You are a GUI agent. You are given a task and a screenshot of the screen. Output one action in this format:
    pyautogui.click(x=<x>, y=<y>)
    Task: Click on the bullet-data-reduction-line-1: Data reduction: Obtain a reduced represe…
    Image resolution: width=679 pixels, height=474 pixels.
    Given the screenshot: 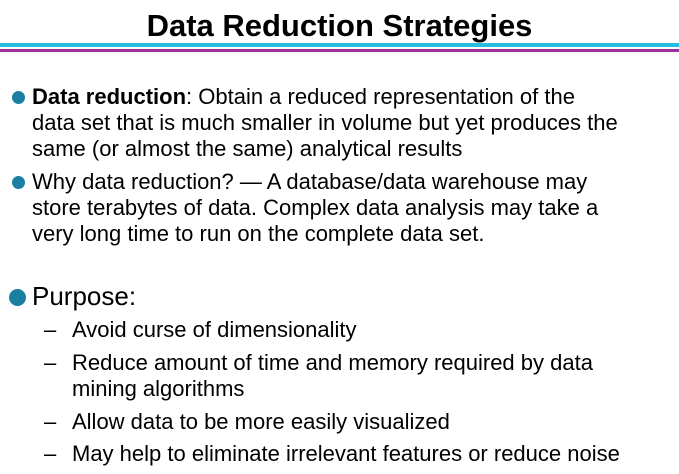 What is the action you would take?
    pyautogui.click(x=303, y=97)
    